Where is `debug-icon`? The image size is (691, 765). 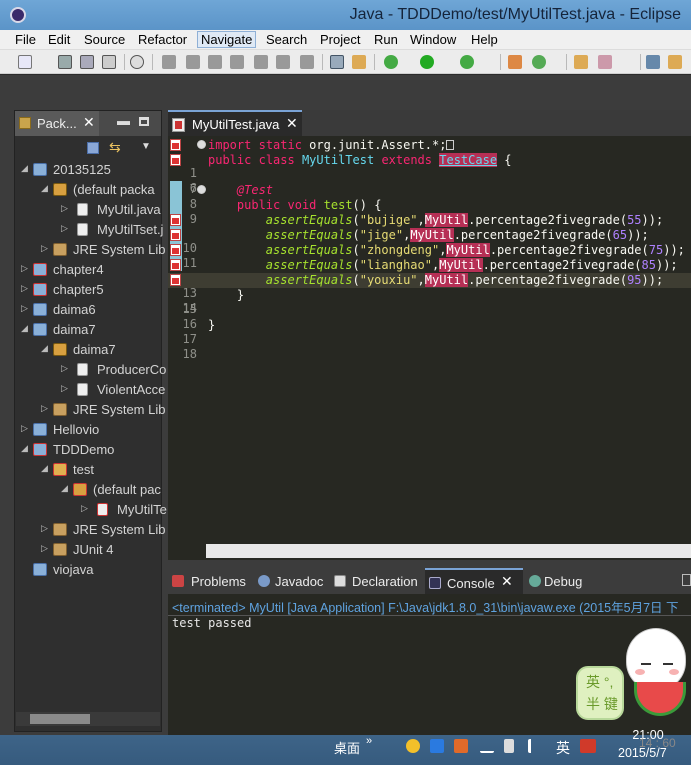 debug-icon is located at coordinates (391, 62).